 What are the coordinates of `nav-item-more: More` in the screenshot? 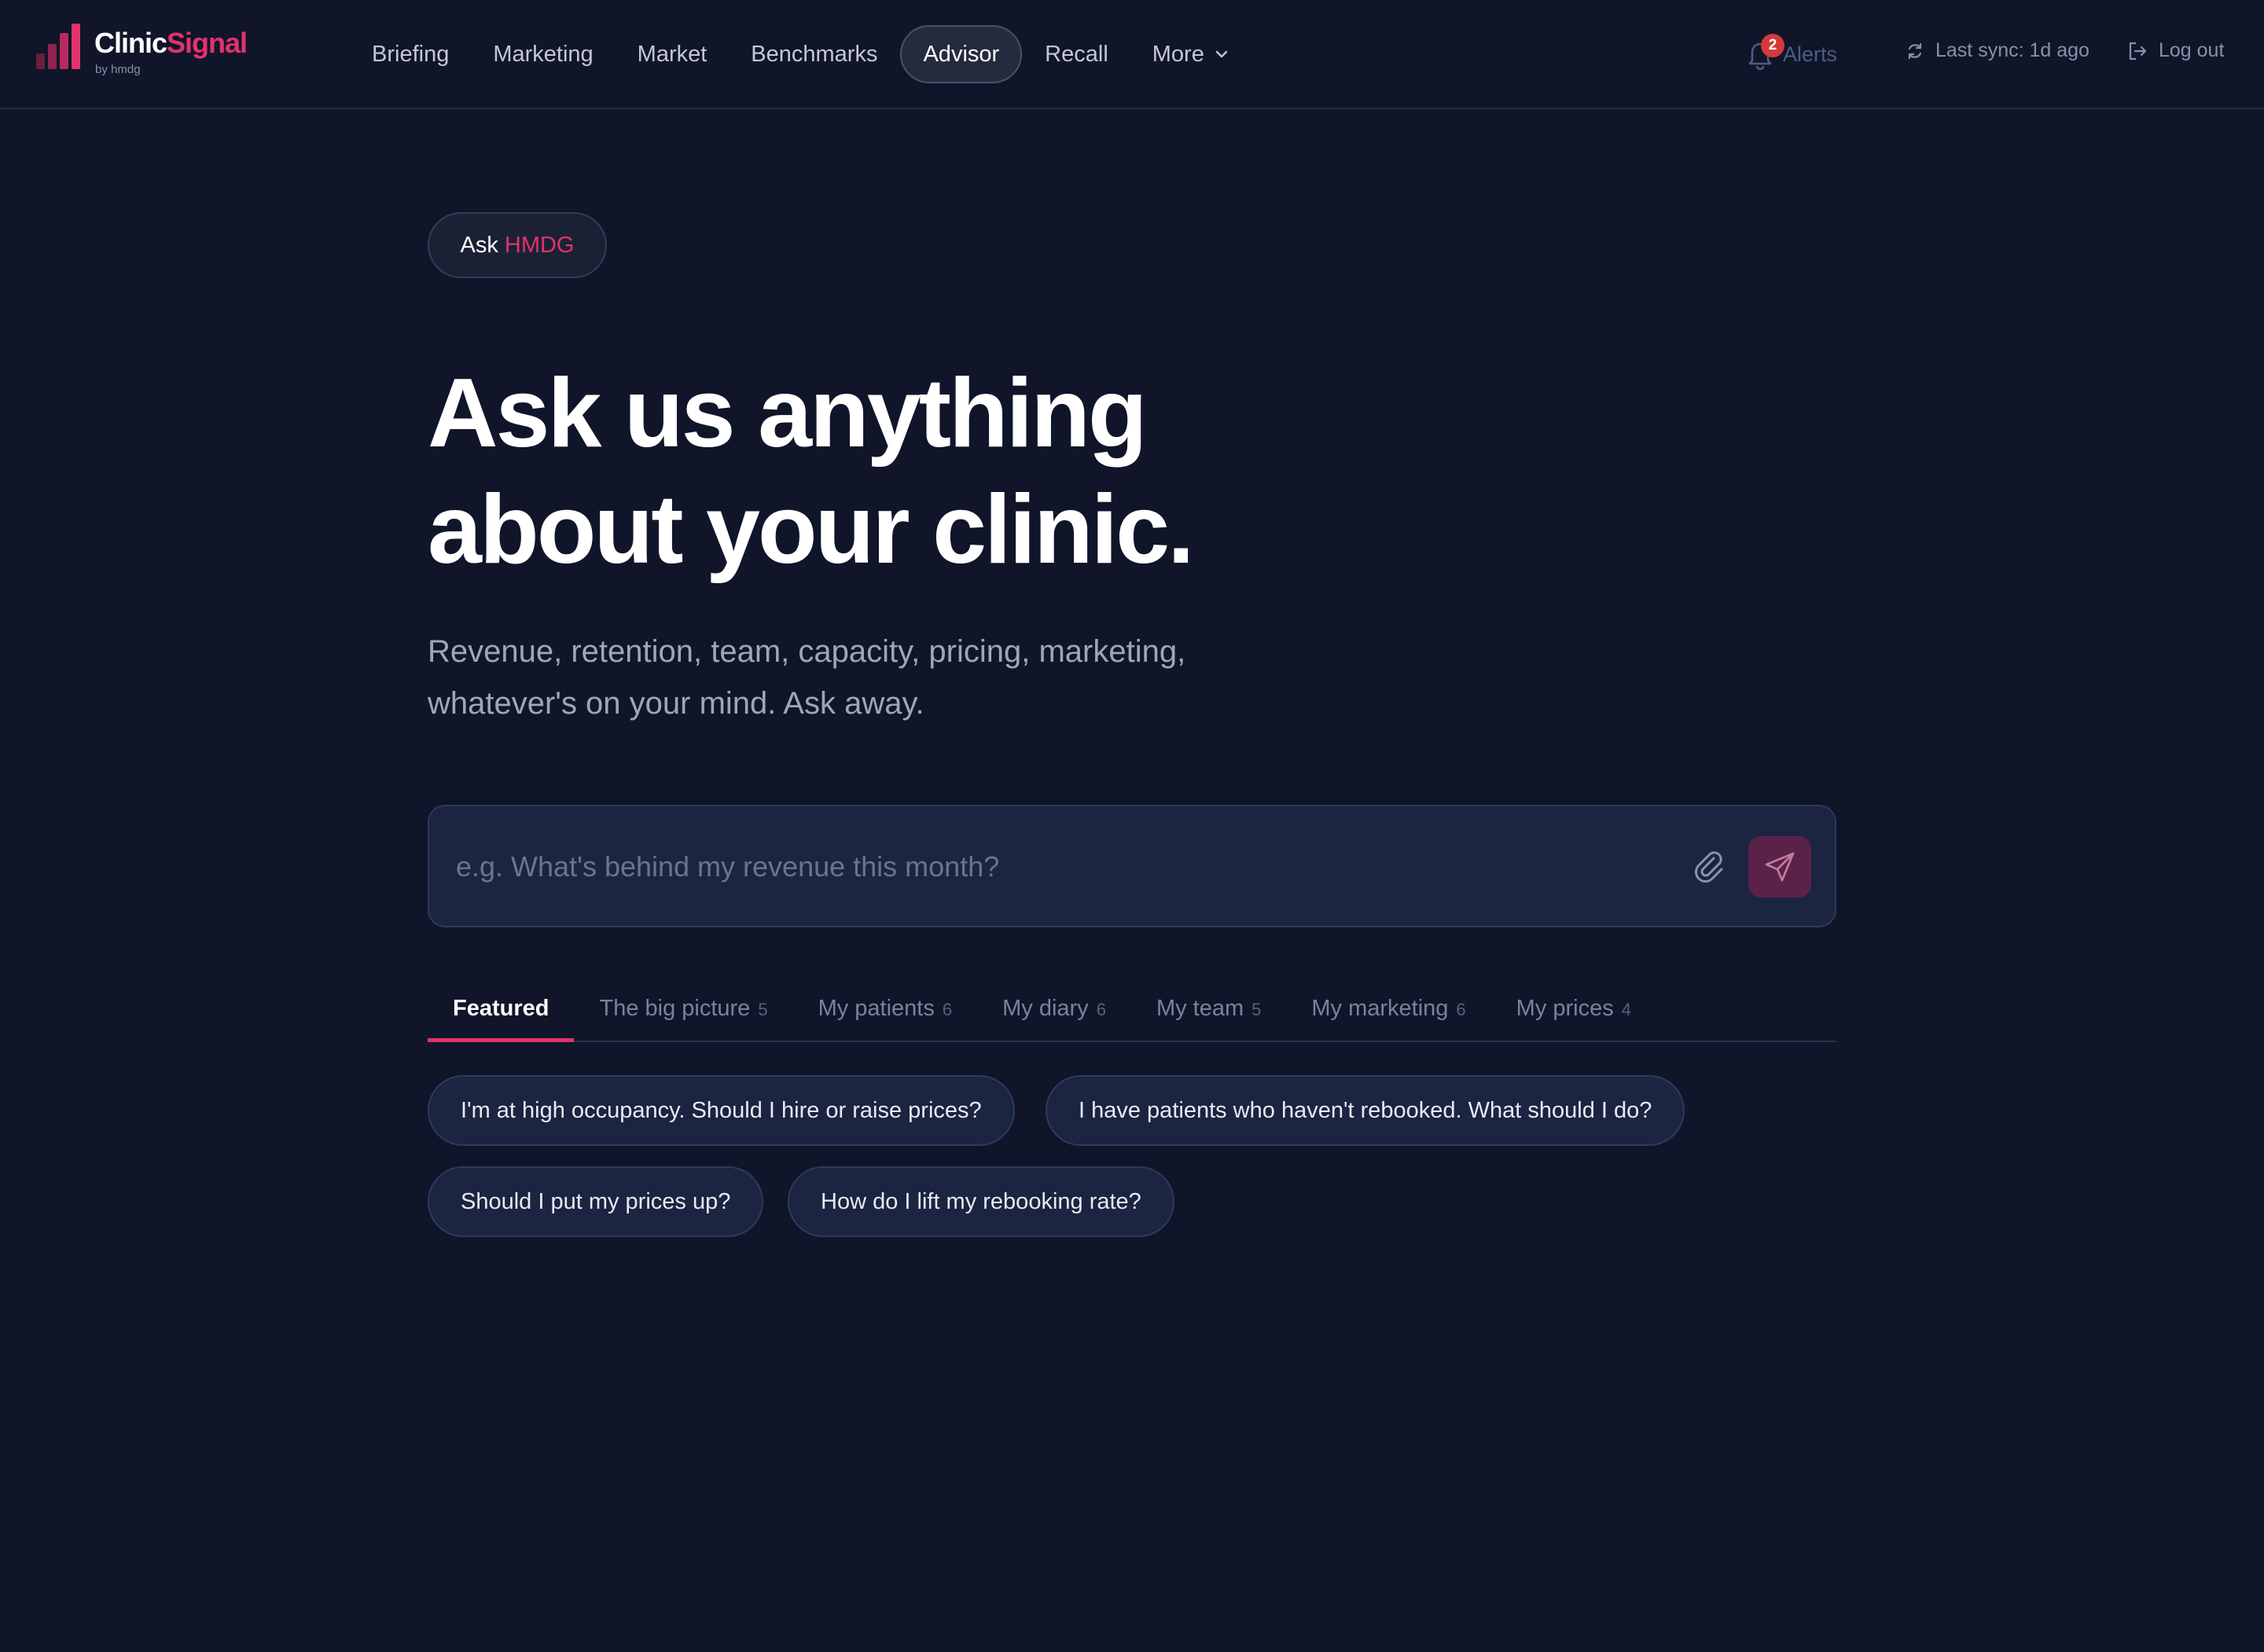 It's located at (1191, 54).